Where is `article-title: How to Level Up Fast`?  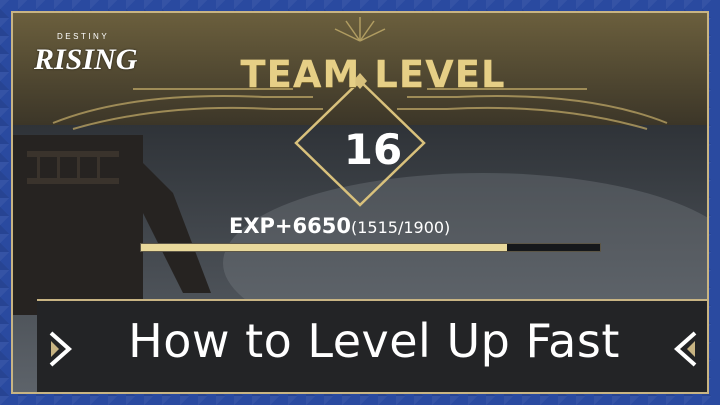 article-title: How to Level Up Fast is located at coordinates (374, 341).